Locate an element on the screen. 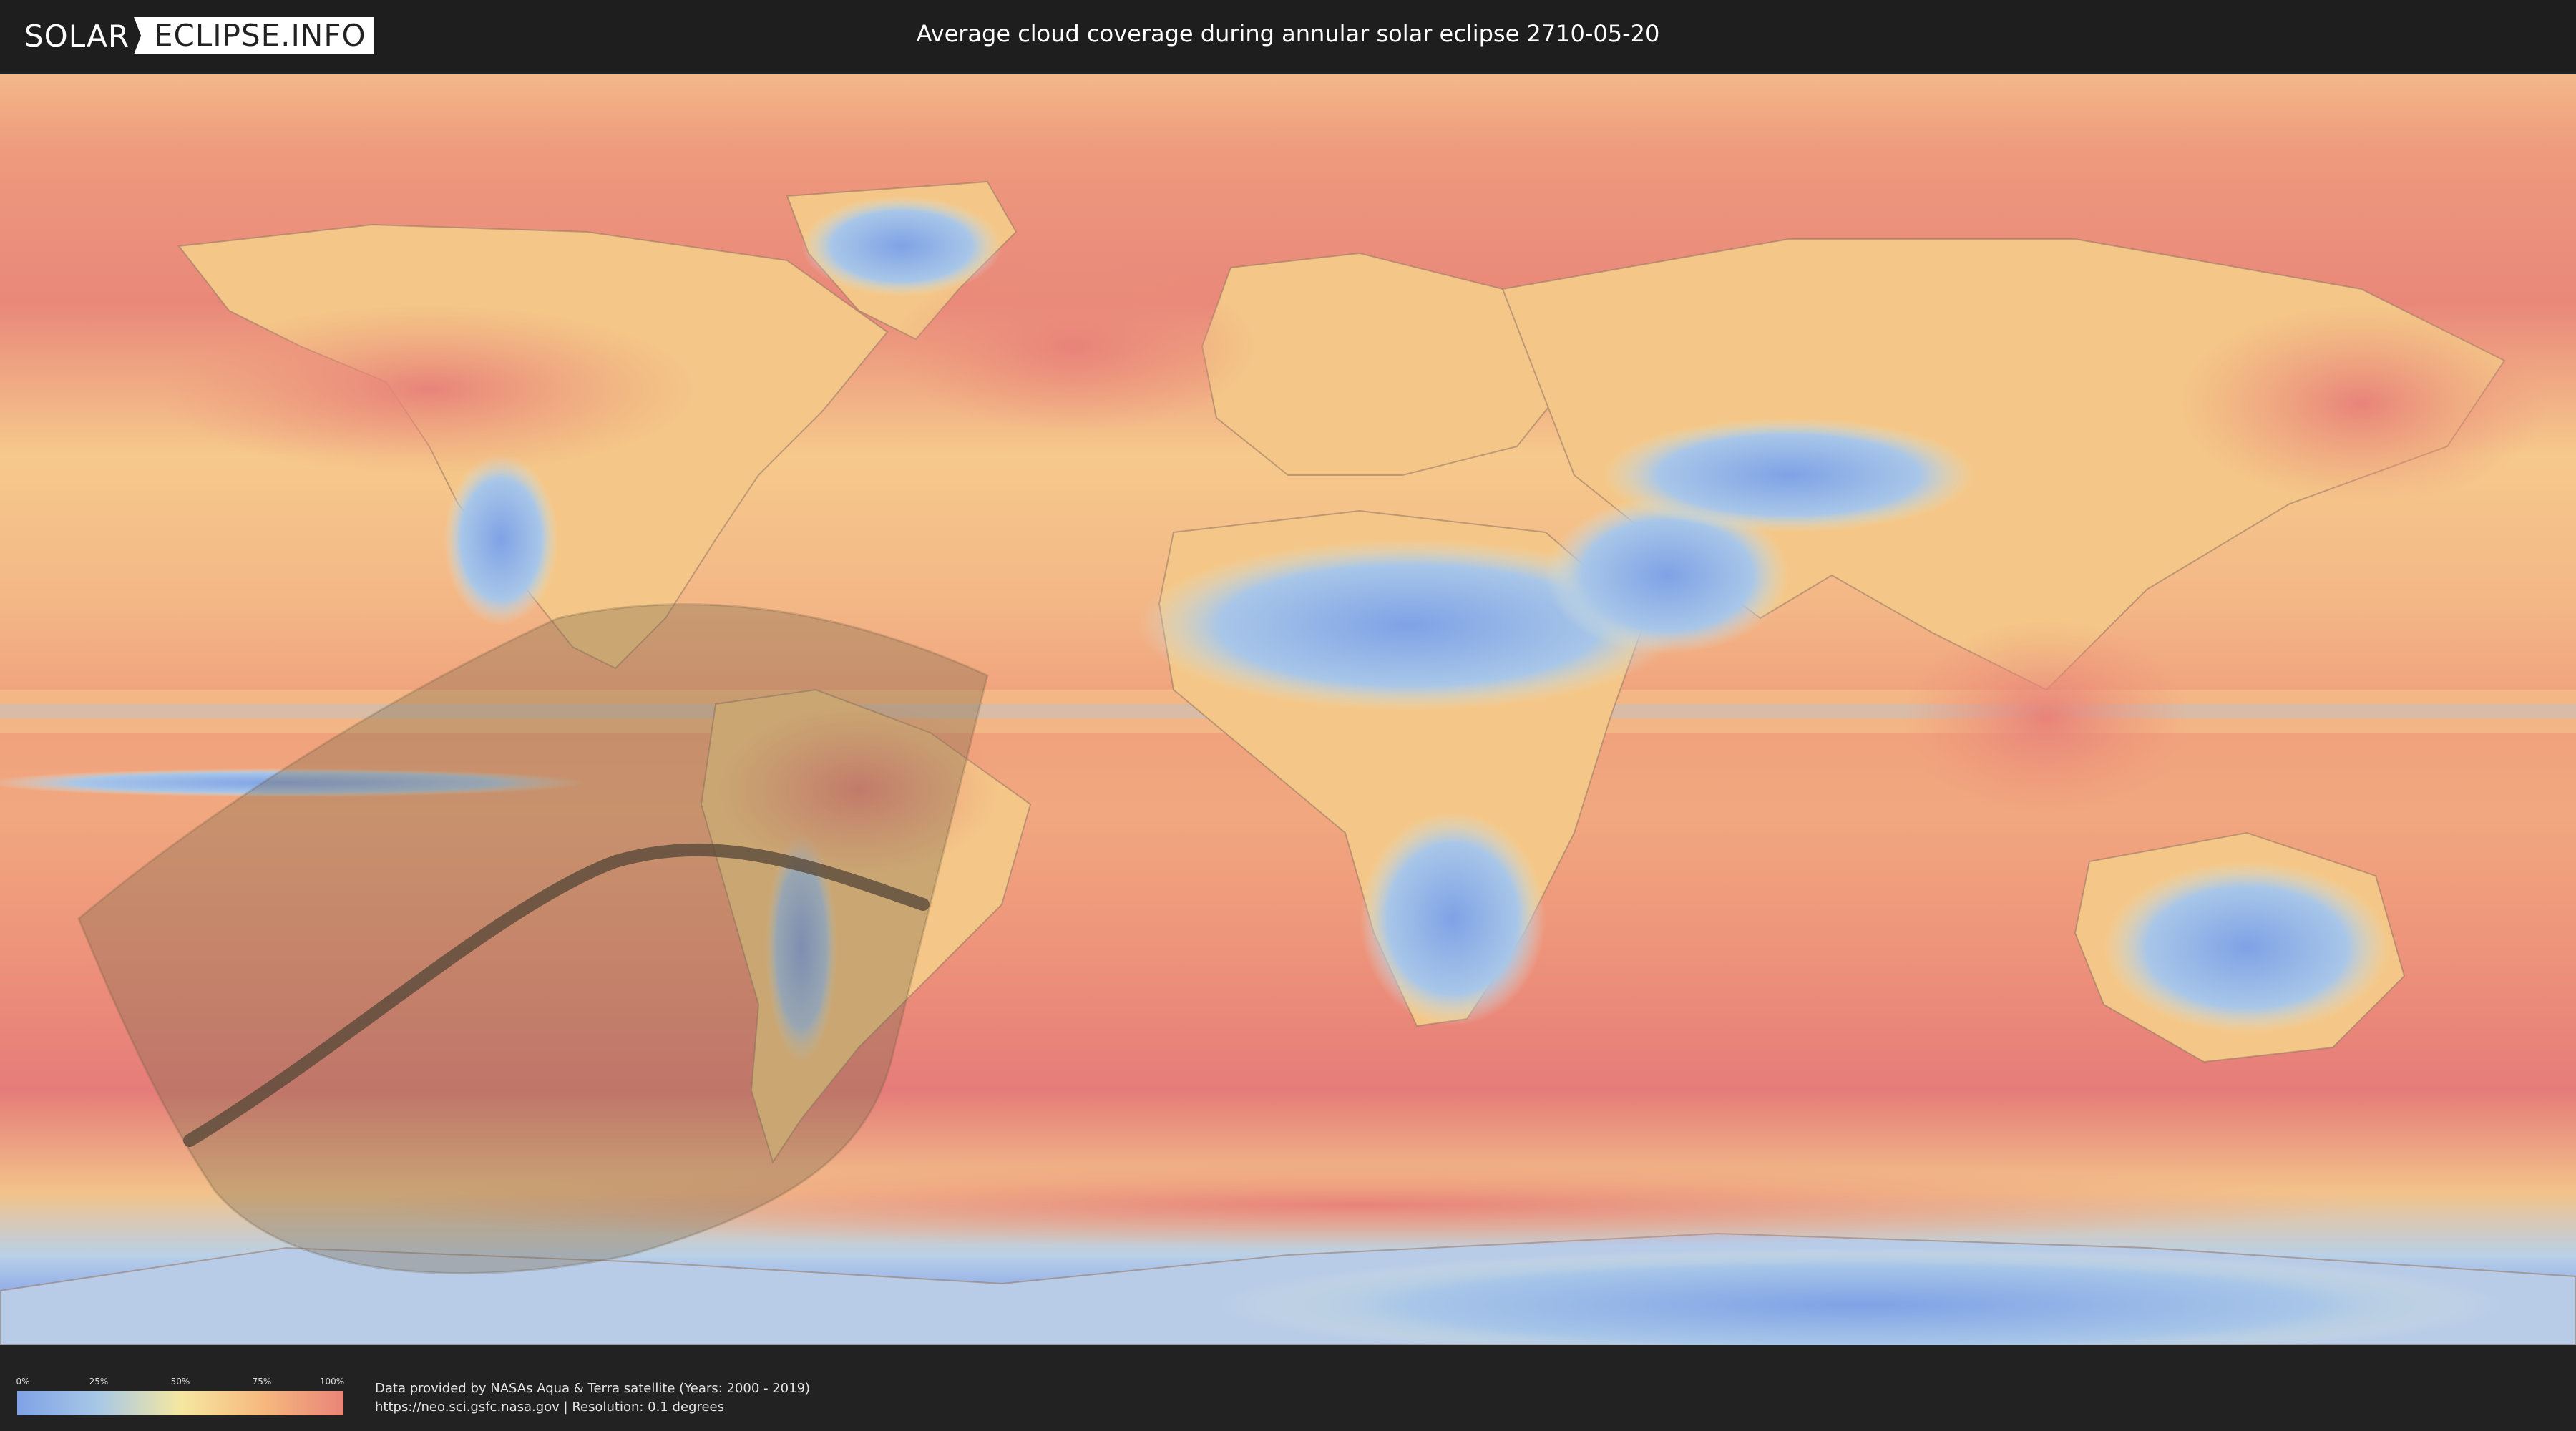  cloud-coverage-legend: 0% 25% 50% 75% 100% is located at coordinates (180, 1396).